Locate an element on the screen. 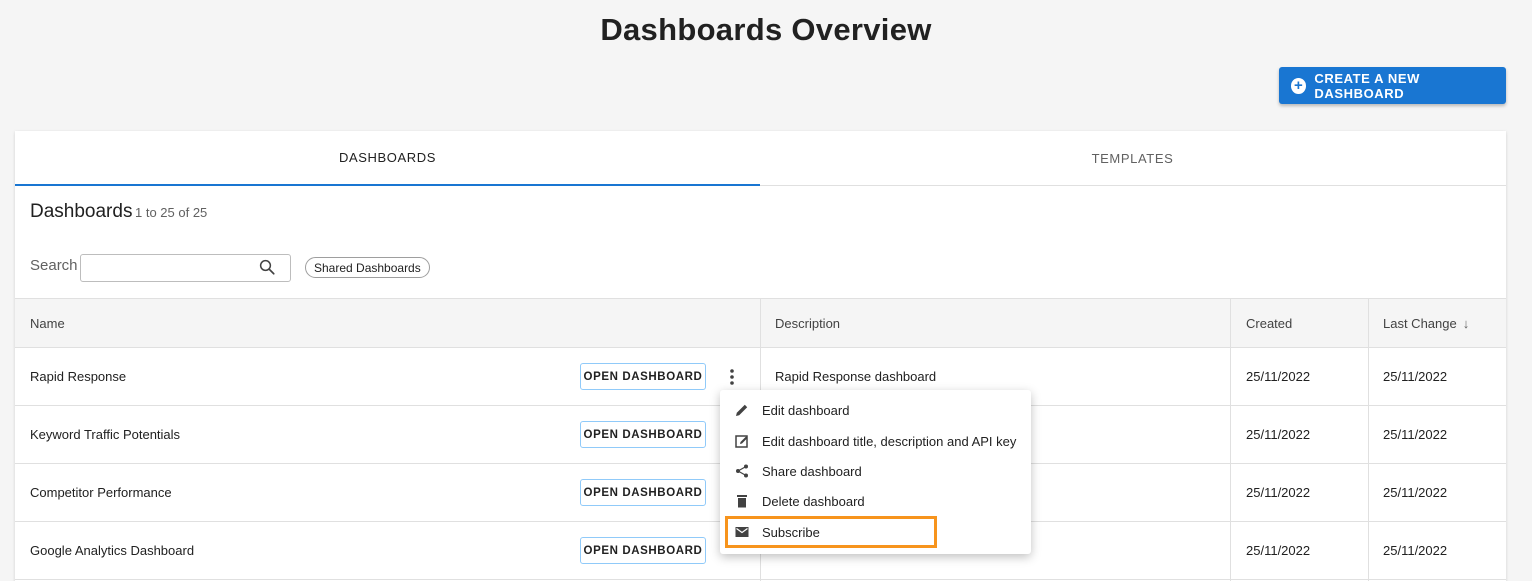 Image resolution: width=1532 pixels, height=581 pixels. mail-icon is located at coordinates (742, 532).